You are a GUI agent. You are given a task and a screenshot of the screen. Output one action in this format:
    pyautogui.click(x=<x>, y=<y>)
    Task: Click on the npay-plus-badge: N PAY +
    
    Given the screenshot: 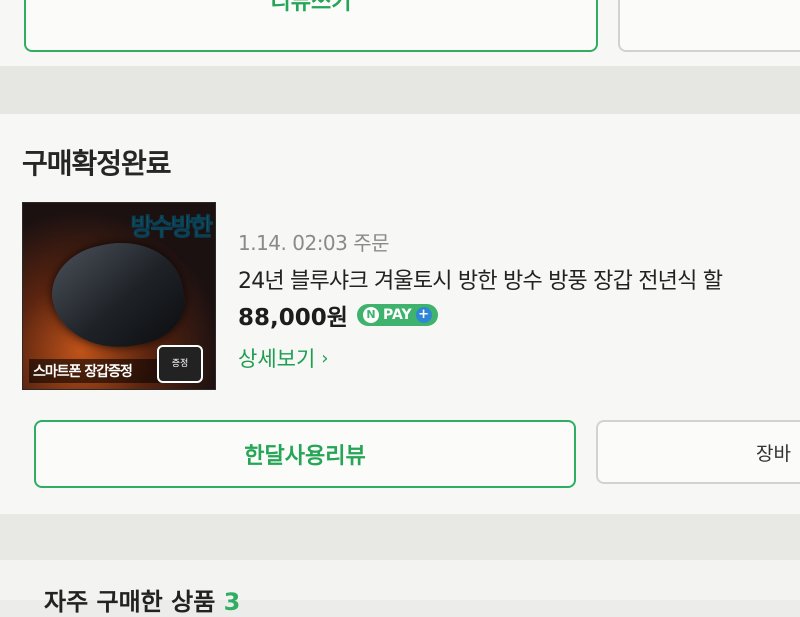 What is the action you would take?
    pyautogui.click(x=397, y=315)
    